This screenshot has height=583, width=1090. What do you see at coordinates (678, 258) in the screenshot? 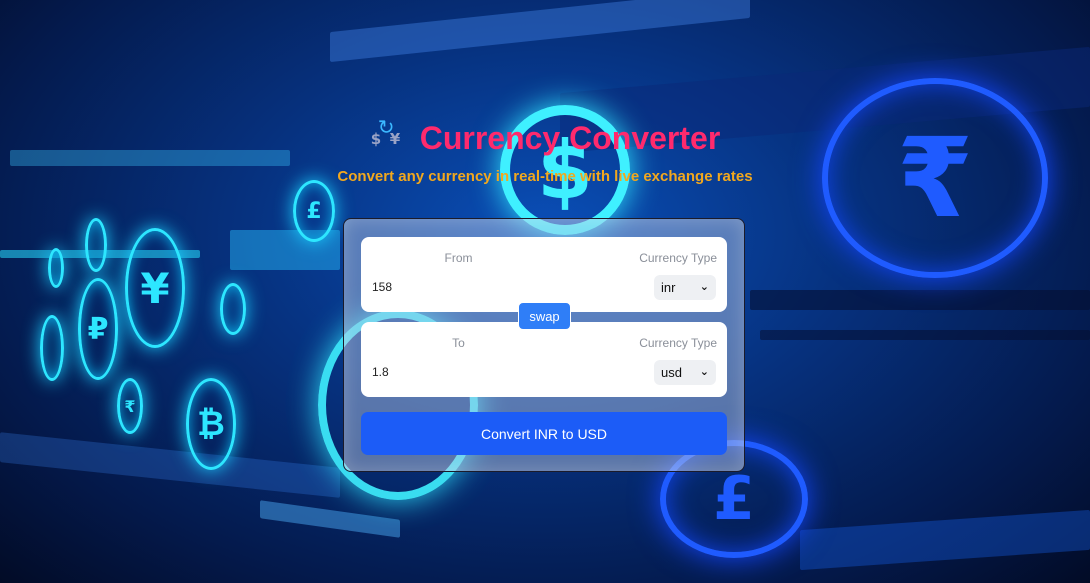
I see `from-currency-type-label: Currency Type` at bounding box center [678, 258].